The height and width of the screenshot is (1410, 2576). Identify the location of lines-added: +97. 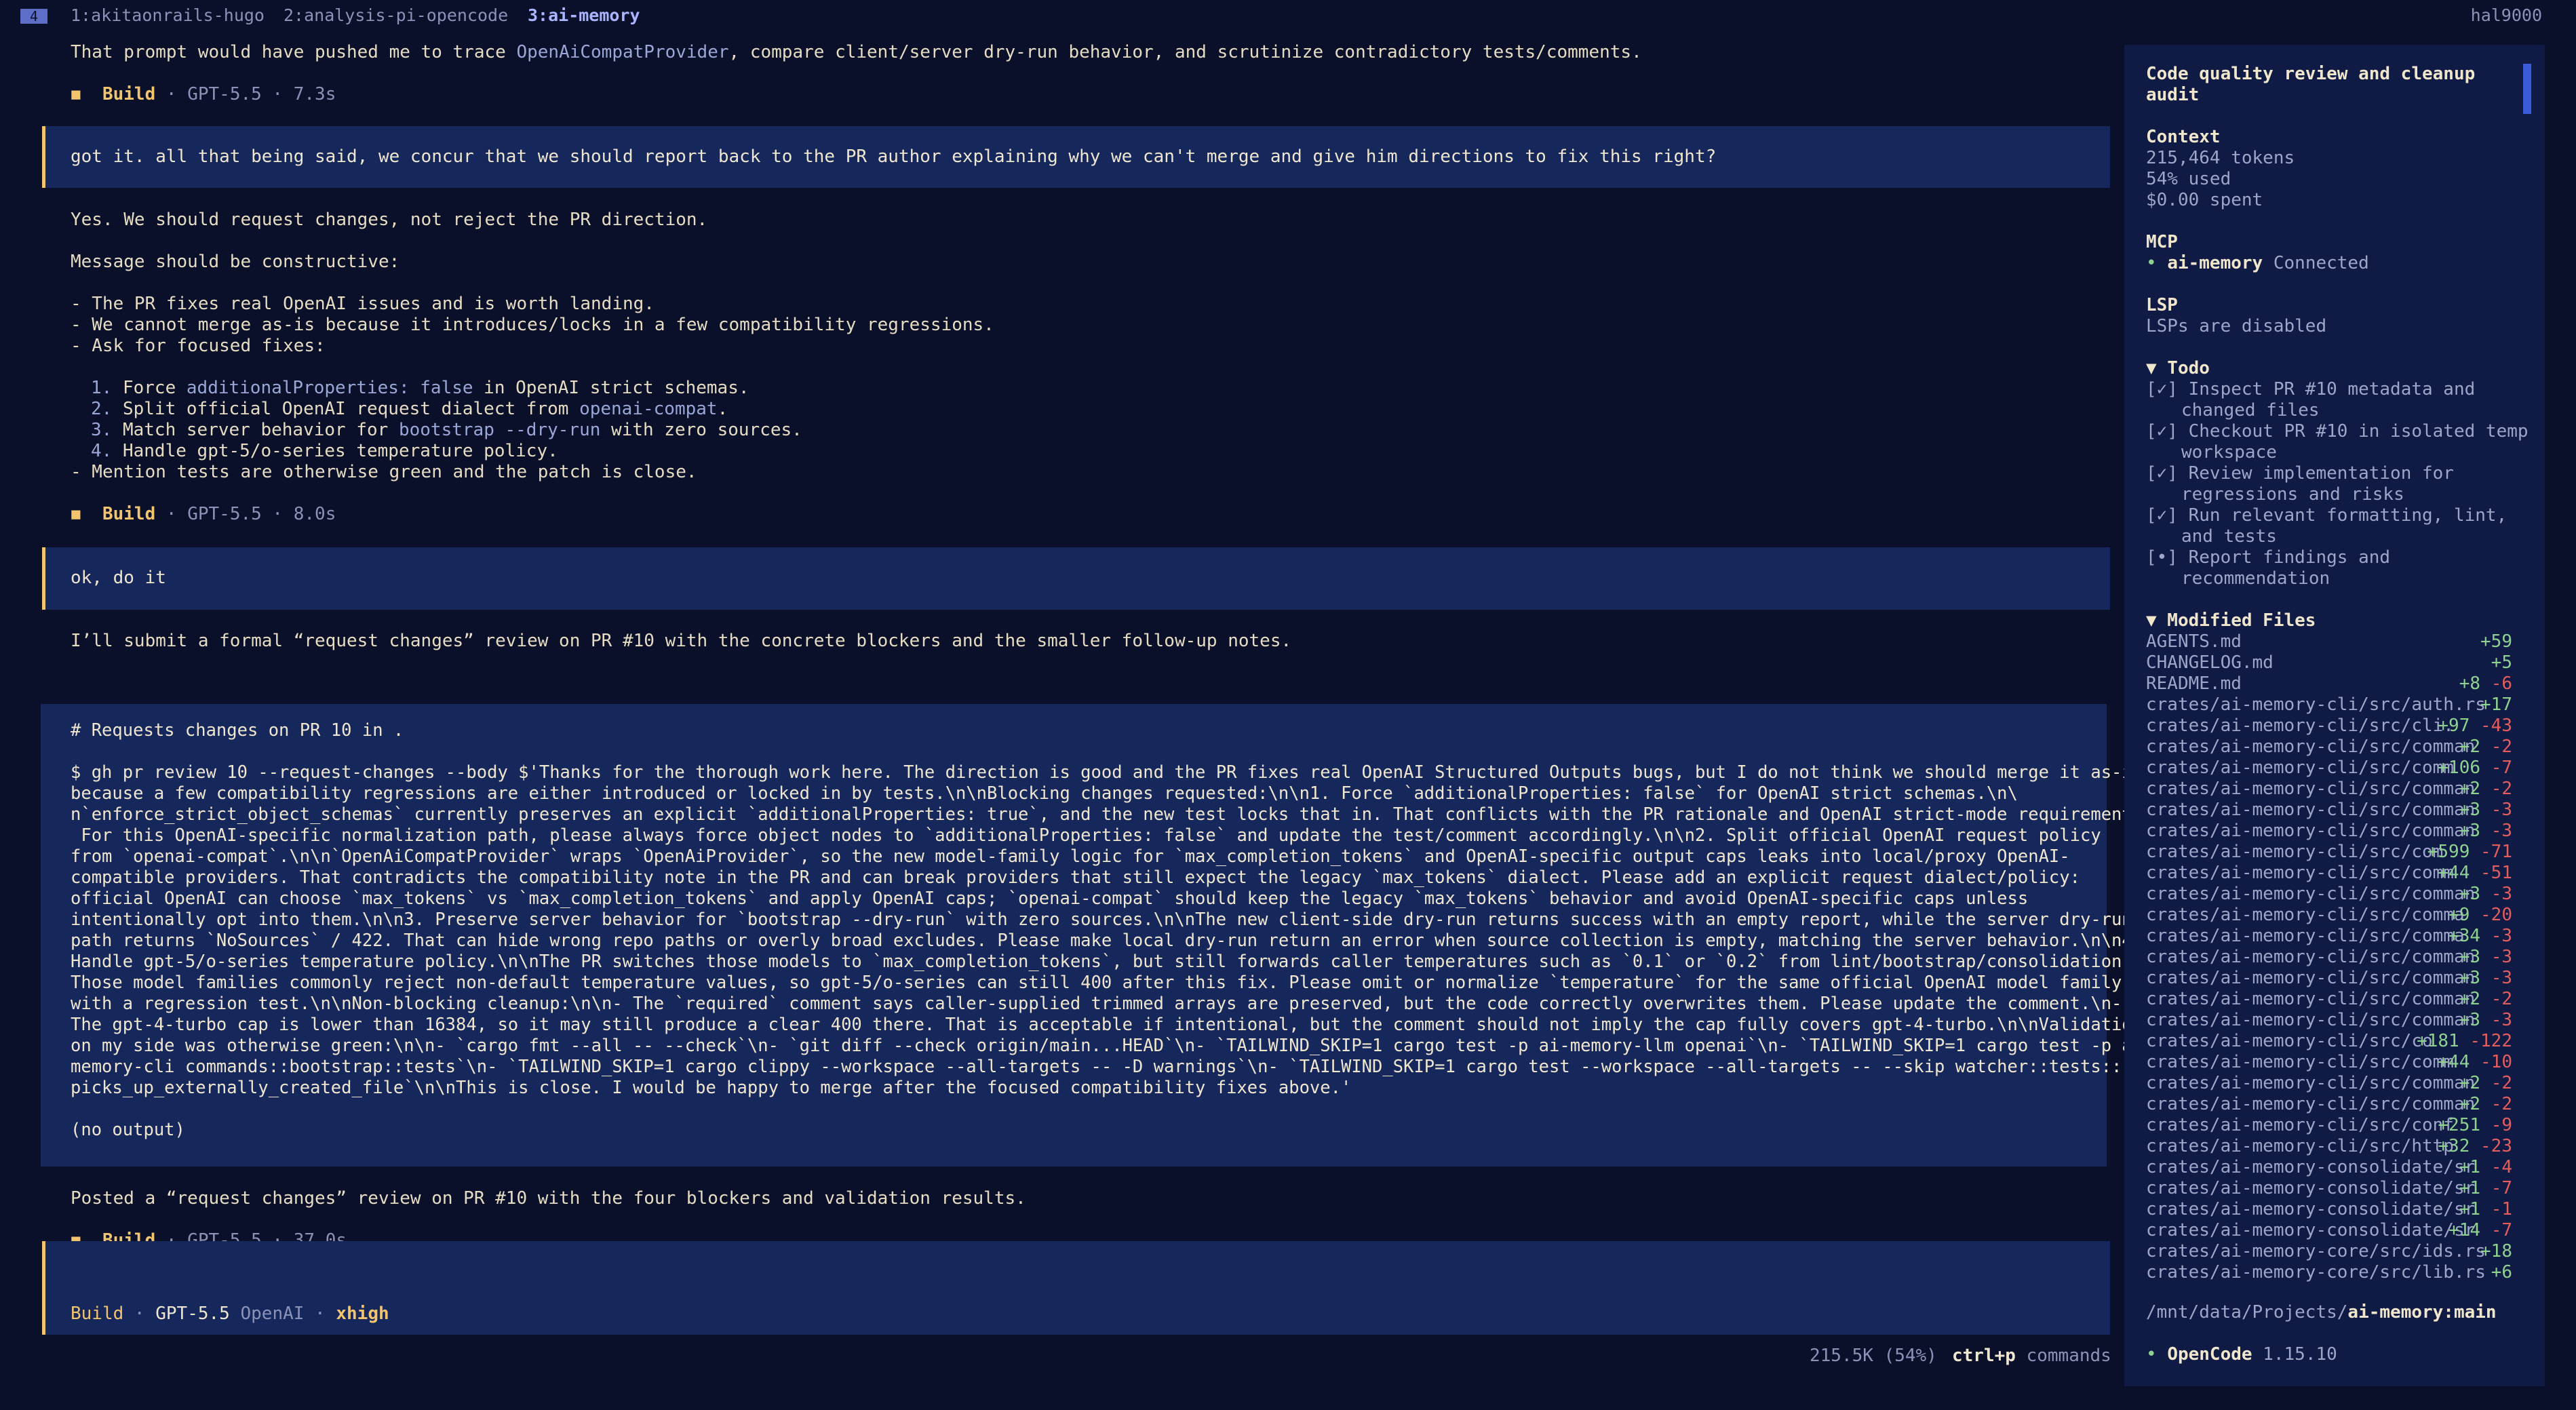
(2454, 726).